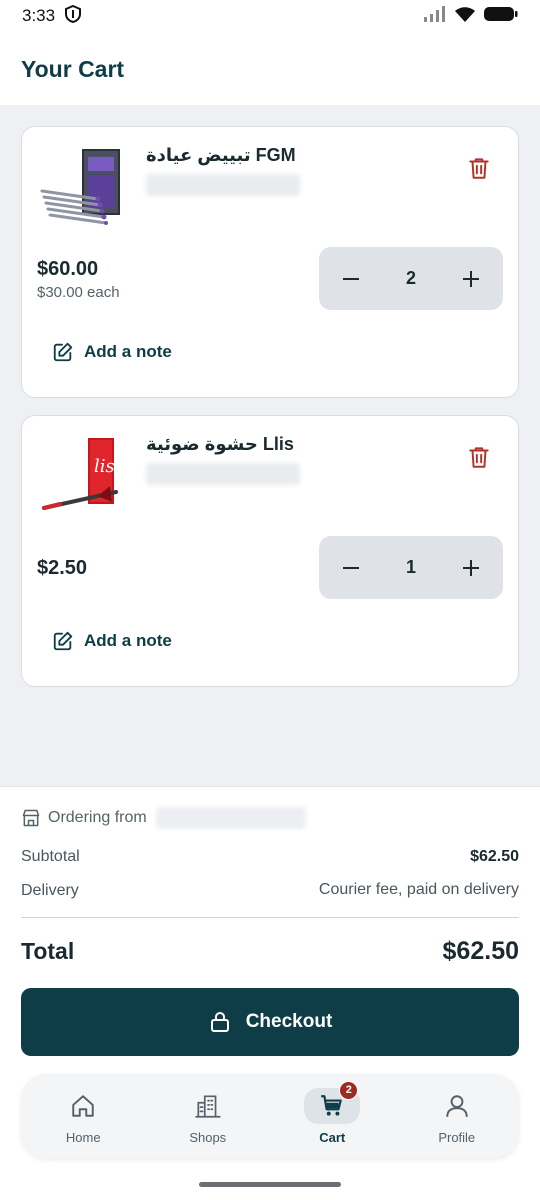 This screenshot has height=1200, width=540. I want to click on nav-item-home: Home, so click(83, 1116).